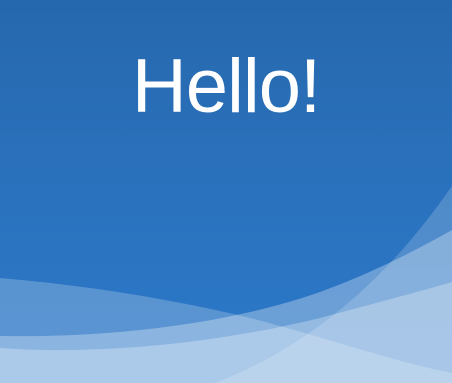 The width and height of the screenshot is (452, 383). I want to click on greeting-title: Hello!, so click(226, 86).